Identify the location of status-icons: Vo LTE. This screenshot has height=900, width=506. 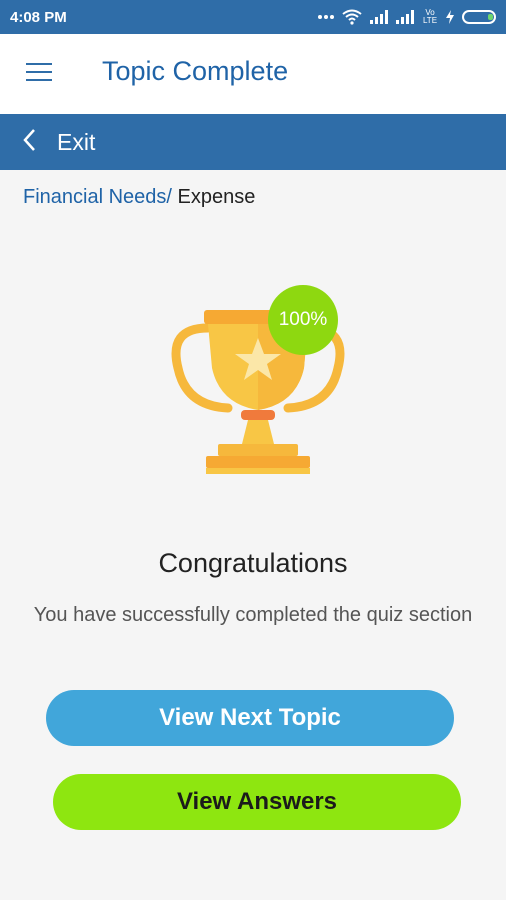
(407, 17).